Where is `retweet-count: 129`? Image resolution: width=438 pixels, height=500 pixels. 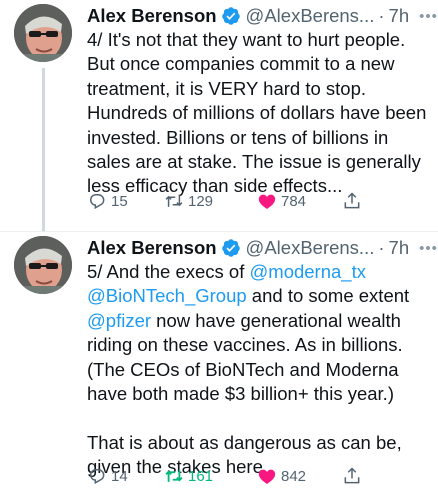
retweet-count: 129 is located at coordinates (201, 201).